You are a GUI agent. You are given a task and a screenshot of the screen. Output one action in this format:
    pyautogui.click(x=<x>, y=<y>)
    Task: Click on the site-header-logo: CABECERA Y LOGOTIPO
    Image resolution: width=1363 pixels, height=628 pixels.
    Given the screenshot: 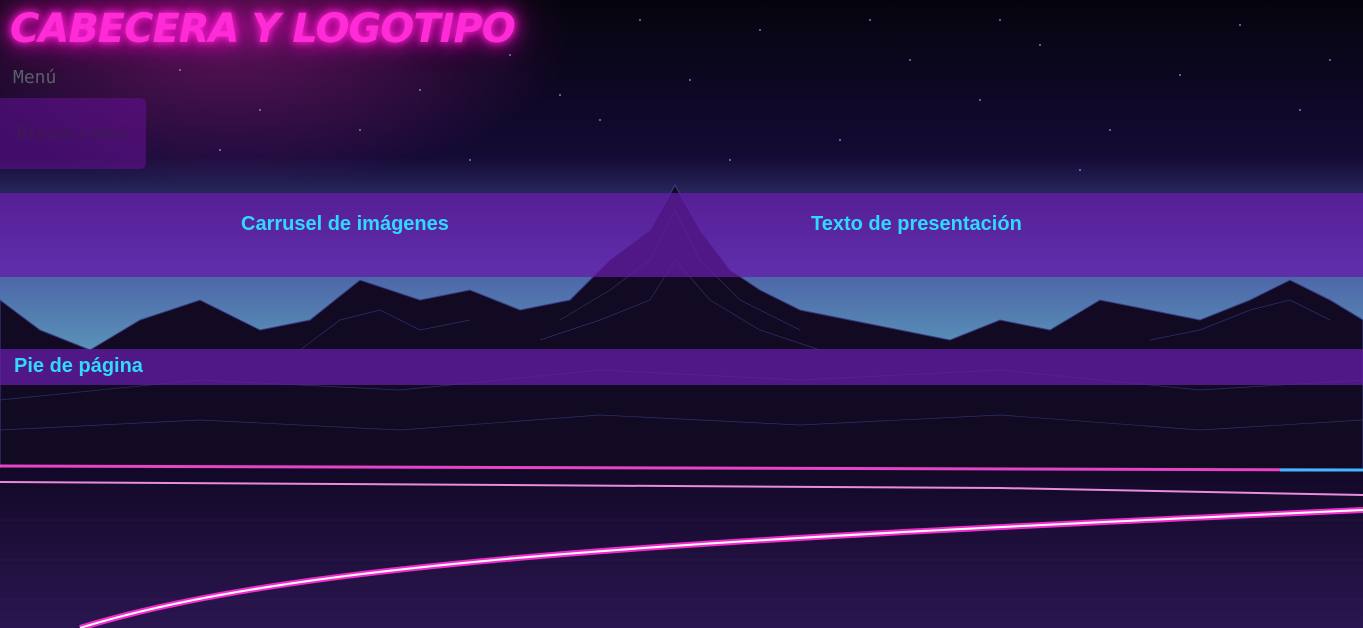 What is the action you would take?
    pyautogui.click(x=263, y=29)
    